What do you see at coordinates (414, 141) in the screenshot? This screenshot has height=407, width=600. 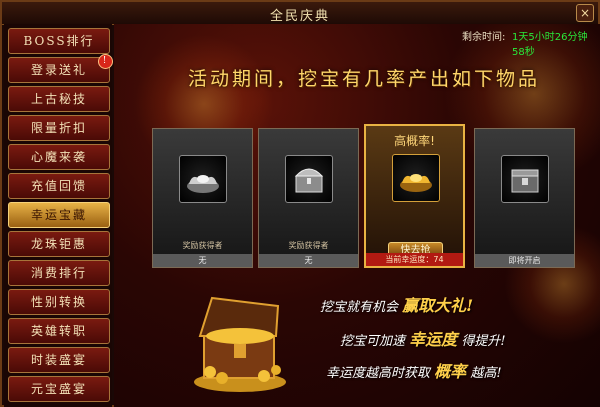 I see `high-probability-title: 高概率!` at bounding box center [414, 141].